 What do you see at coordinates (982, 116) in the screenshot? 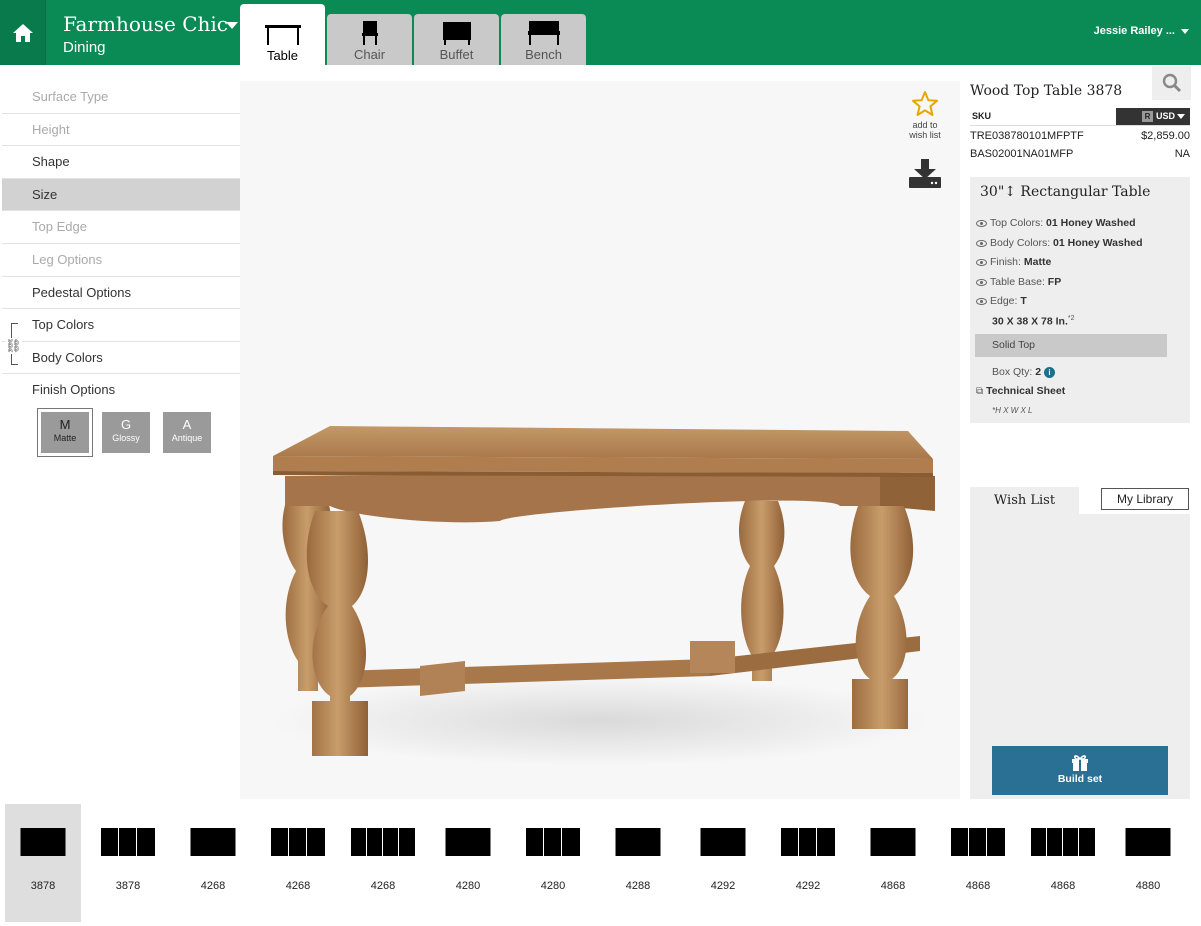
I see `sku-label: SKU` at bounding box center [982, 116].